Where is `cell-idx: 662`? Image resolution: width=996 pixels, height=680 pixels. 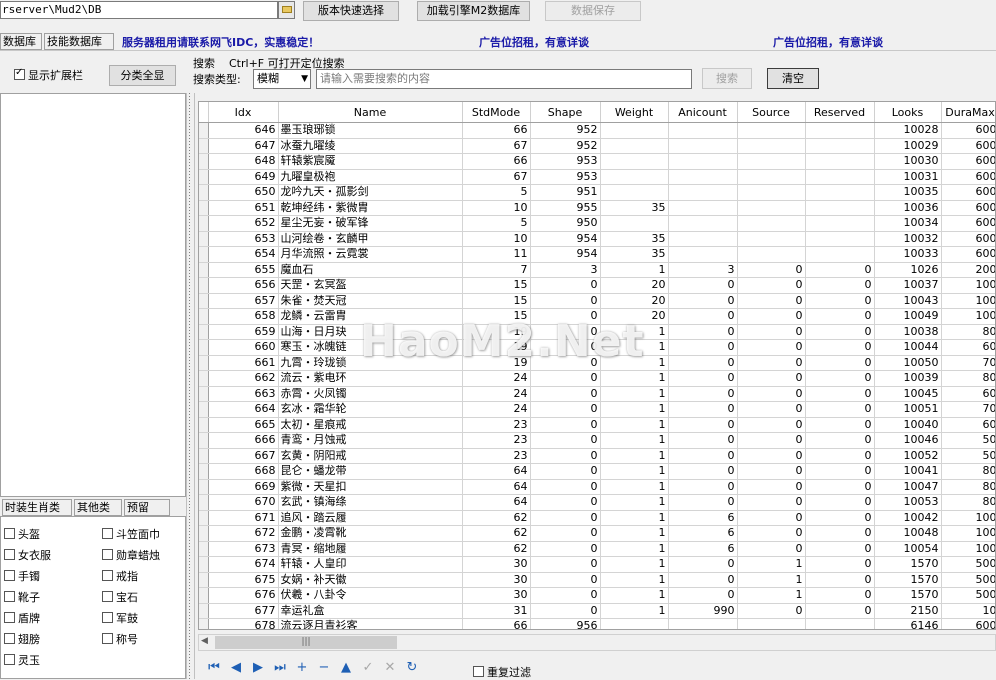 cell-idx: 662 is located at coordinates (243, 378).